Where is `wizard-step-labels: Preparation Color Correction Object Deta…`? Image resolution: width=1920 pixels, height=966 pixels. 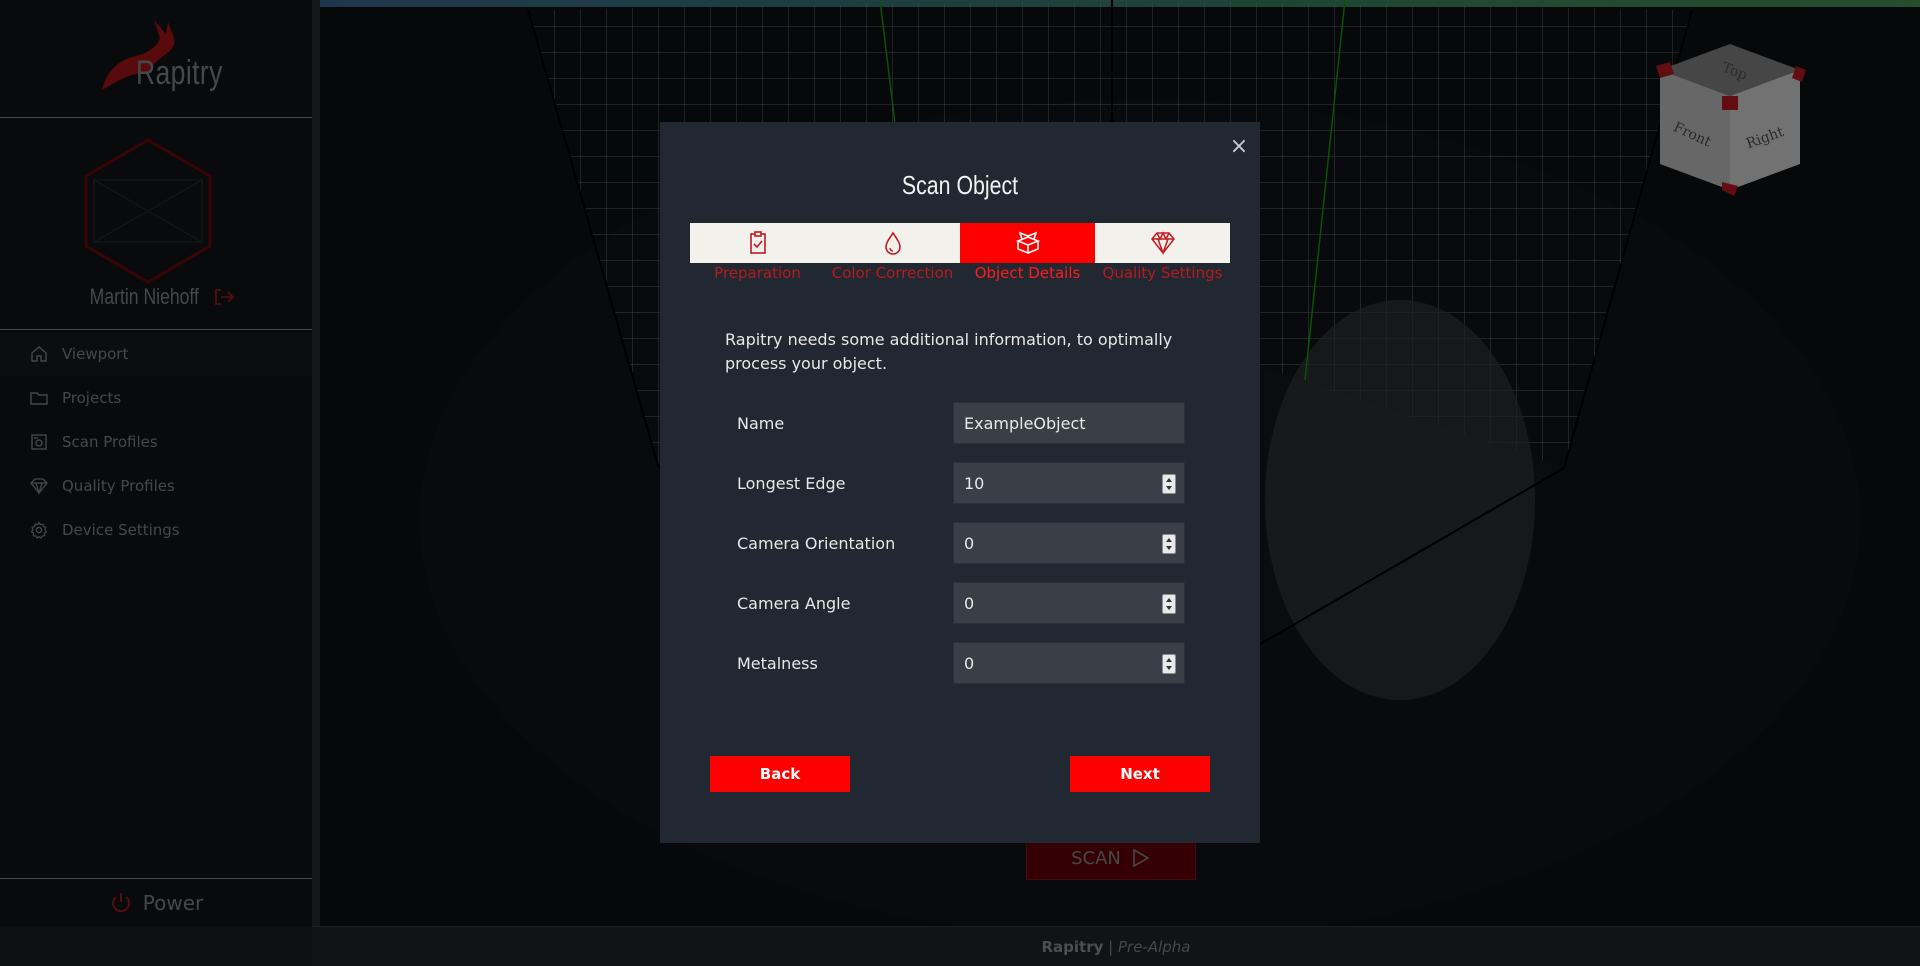 wizard-step-labels: Preparation Color Correction Object Deta… is located at coordinates (960, 273).